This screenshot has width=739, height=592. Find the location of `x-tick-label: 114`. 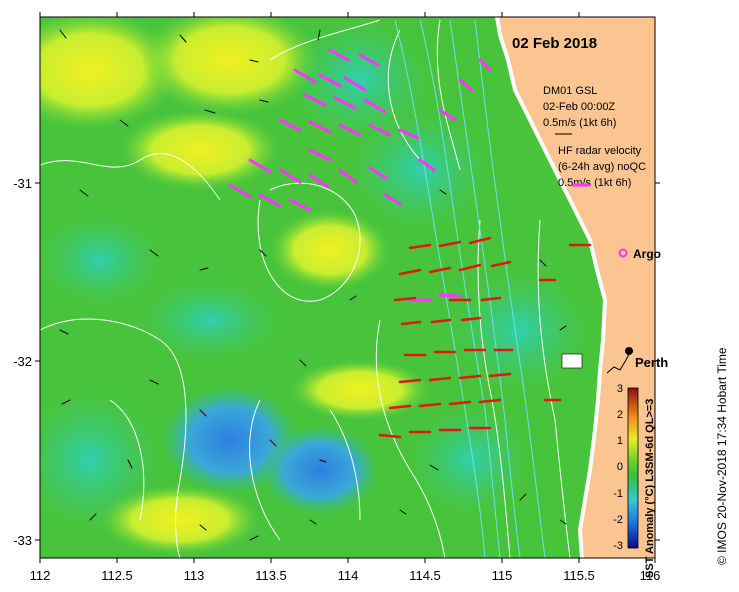

x-tick-label: 114 is located at coordinates (348, 575).